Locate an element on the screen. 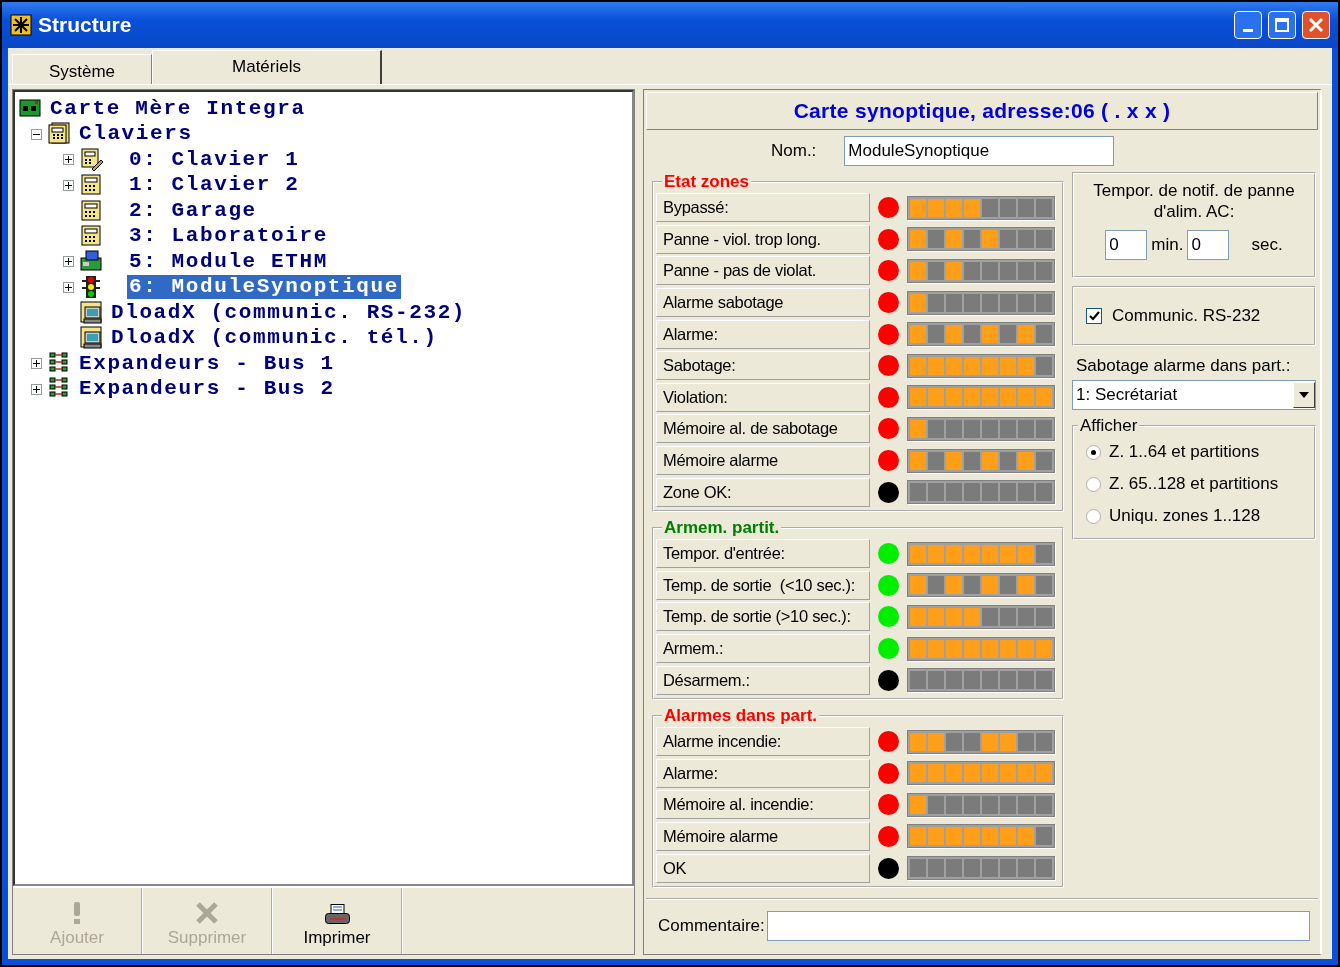 This screenshot has width=1340, height=967. status-label: Temp. de sortie (>10 sec.): is located at coordinates (763, 617).